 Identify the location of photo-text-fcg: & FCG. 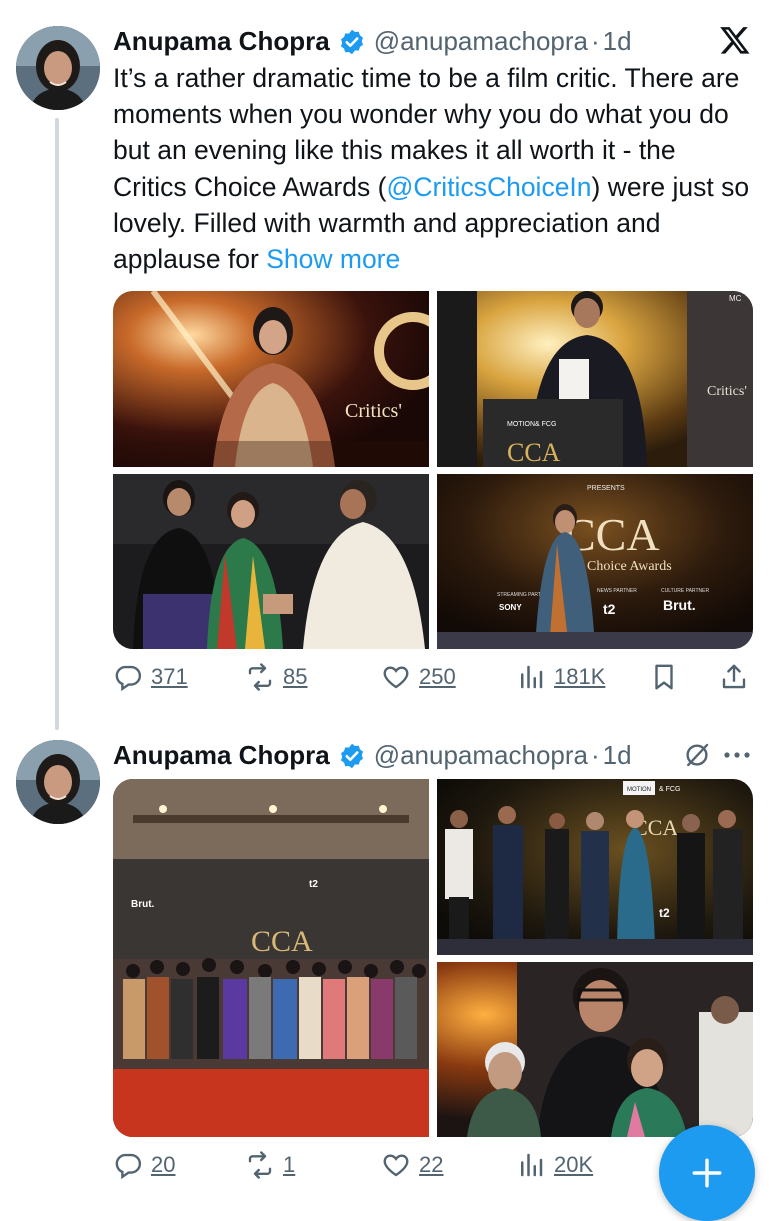
(545, 424).